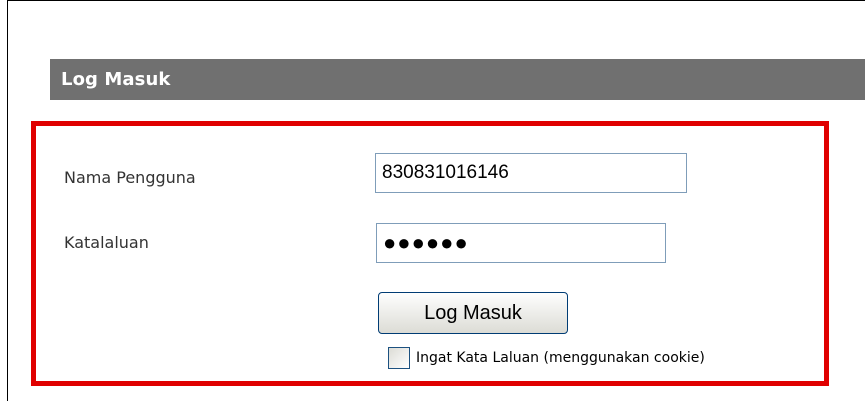  What do you see at coordinates (560, 358) in the screenshot?
I see `remember-label: Ingat Kata Laluan (menggunakan cookie)` at bounding box center [560, 358].